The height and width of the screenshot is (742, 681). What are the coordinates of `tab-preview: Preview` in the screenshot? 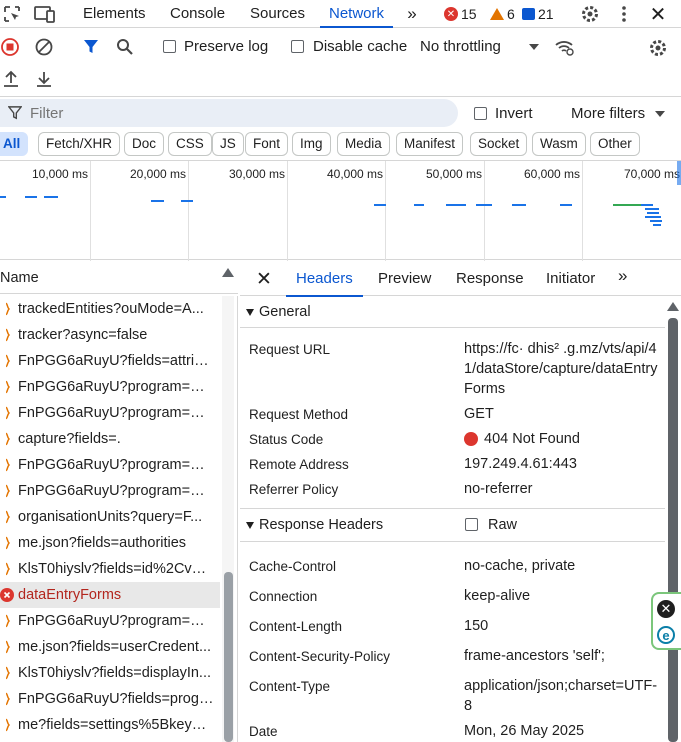 It's located at (404, 278).